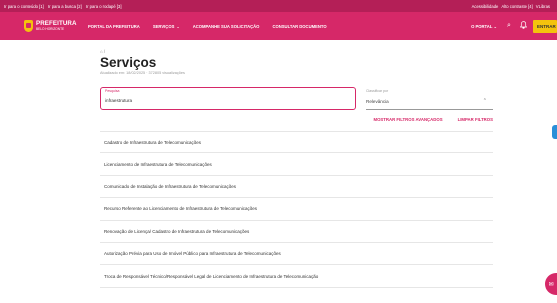  I want to click on high-contrast-toggle: Alto contraste [4], so click(516, 6).